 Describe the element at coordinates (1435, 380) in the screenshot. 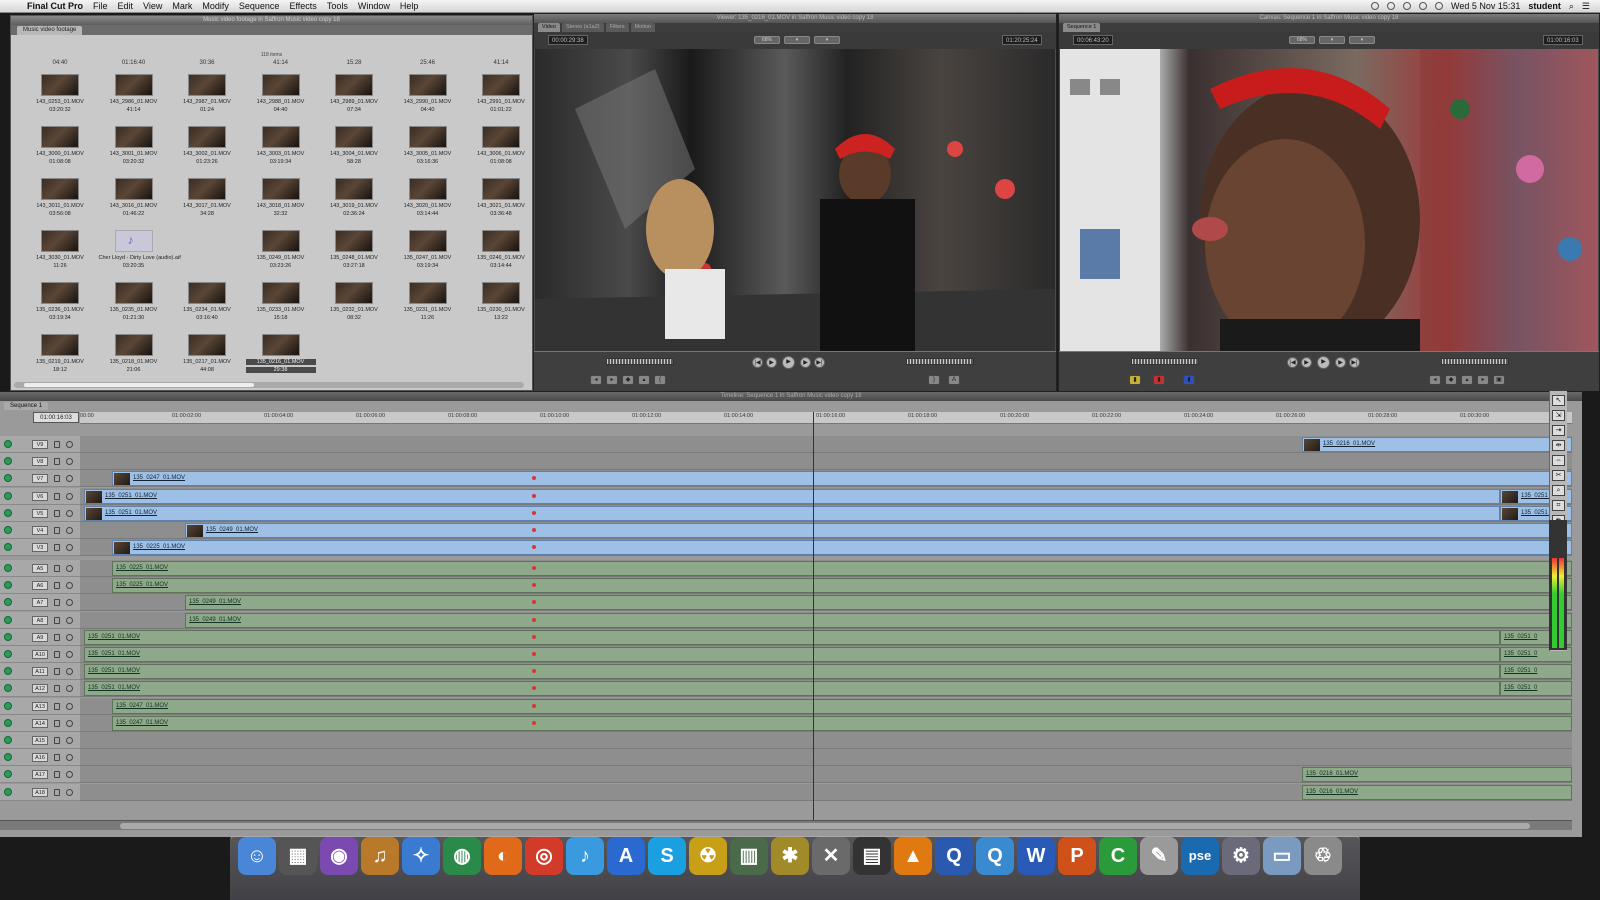

I see `canvas-mark-in-button: ◂` at that location.